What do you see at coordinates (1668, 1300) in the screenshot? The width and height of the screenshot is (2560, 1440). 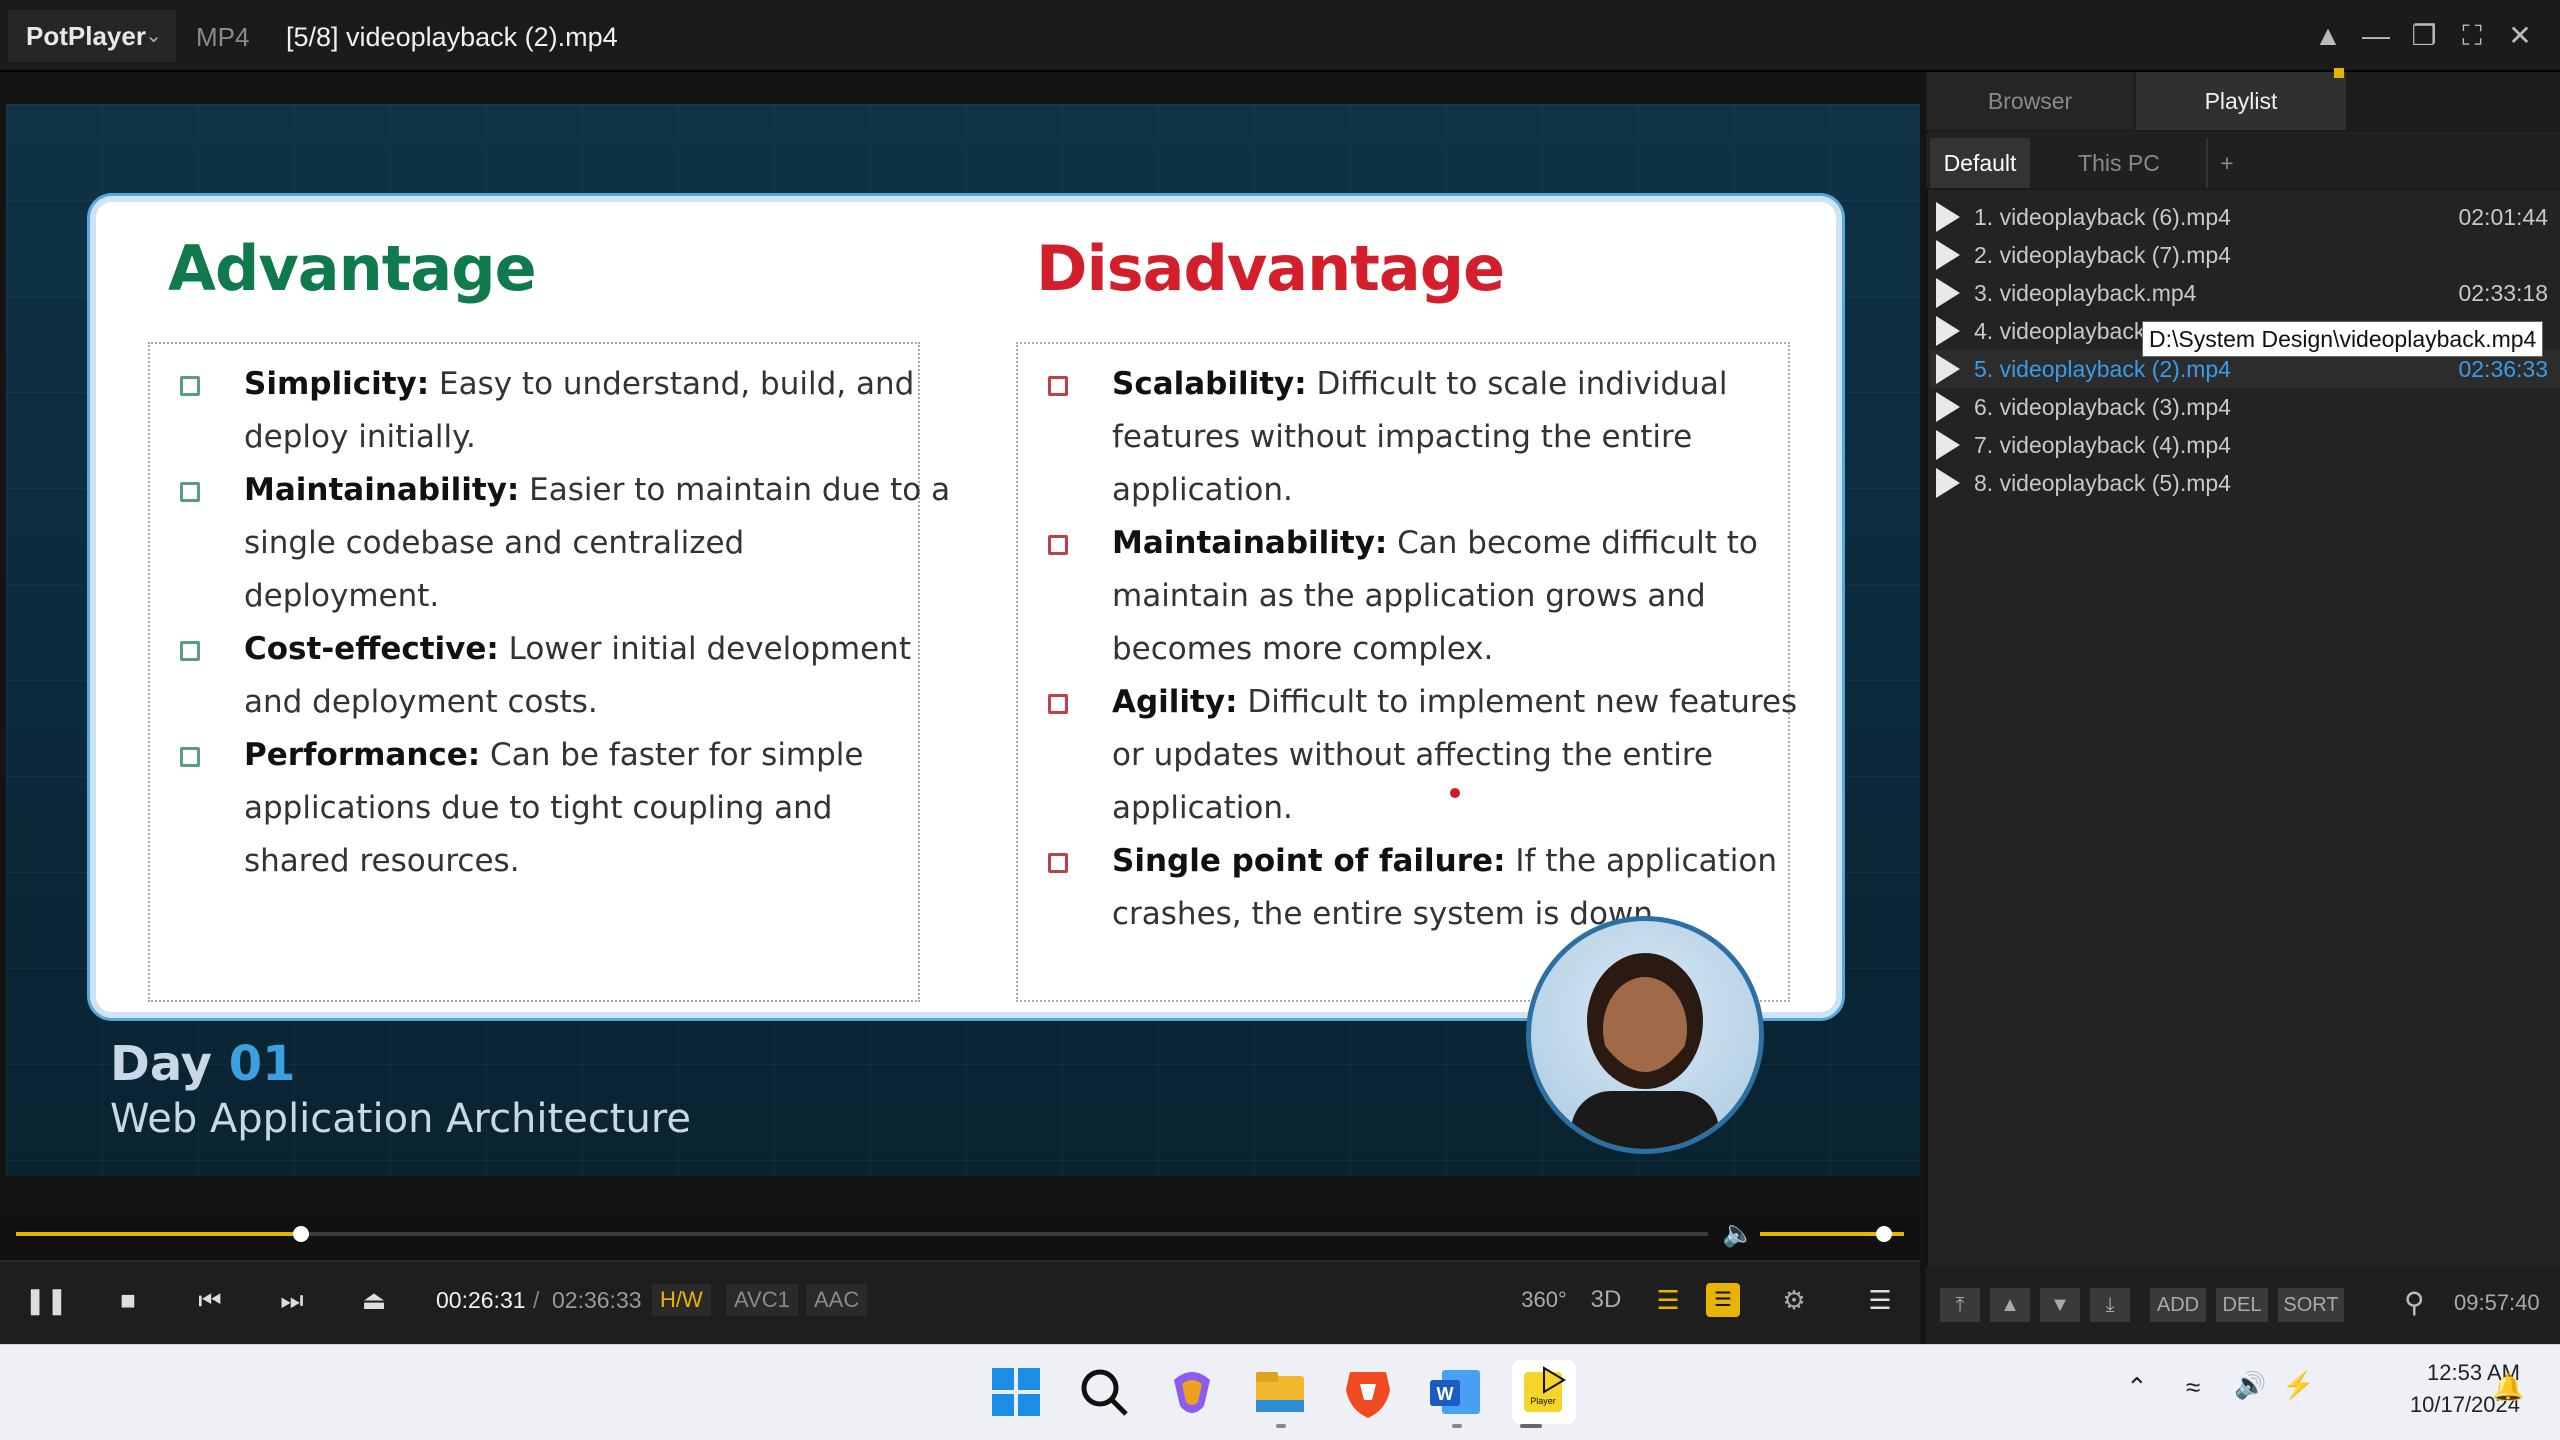 I see `playlist-search-icon: ☰` at bounding box center [1668, 1300].